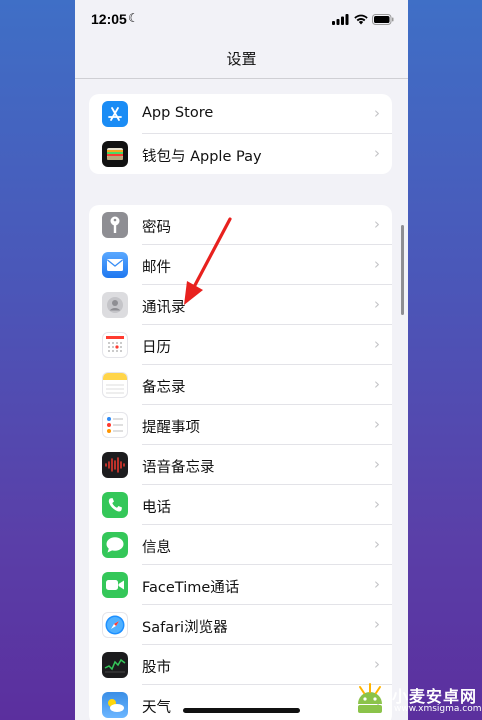  I want to click on status-bar: 12:05 ☾, so click(241, 20).